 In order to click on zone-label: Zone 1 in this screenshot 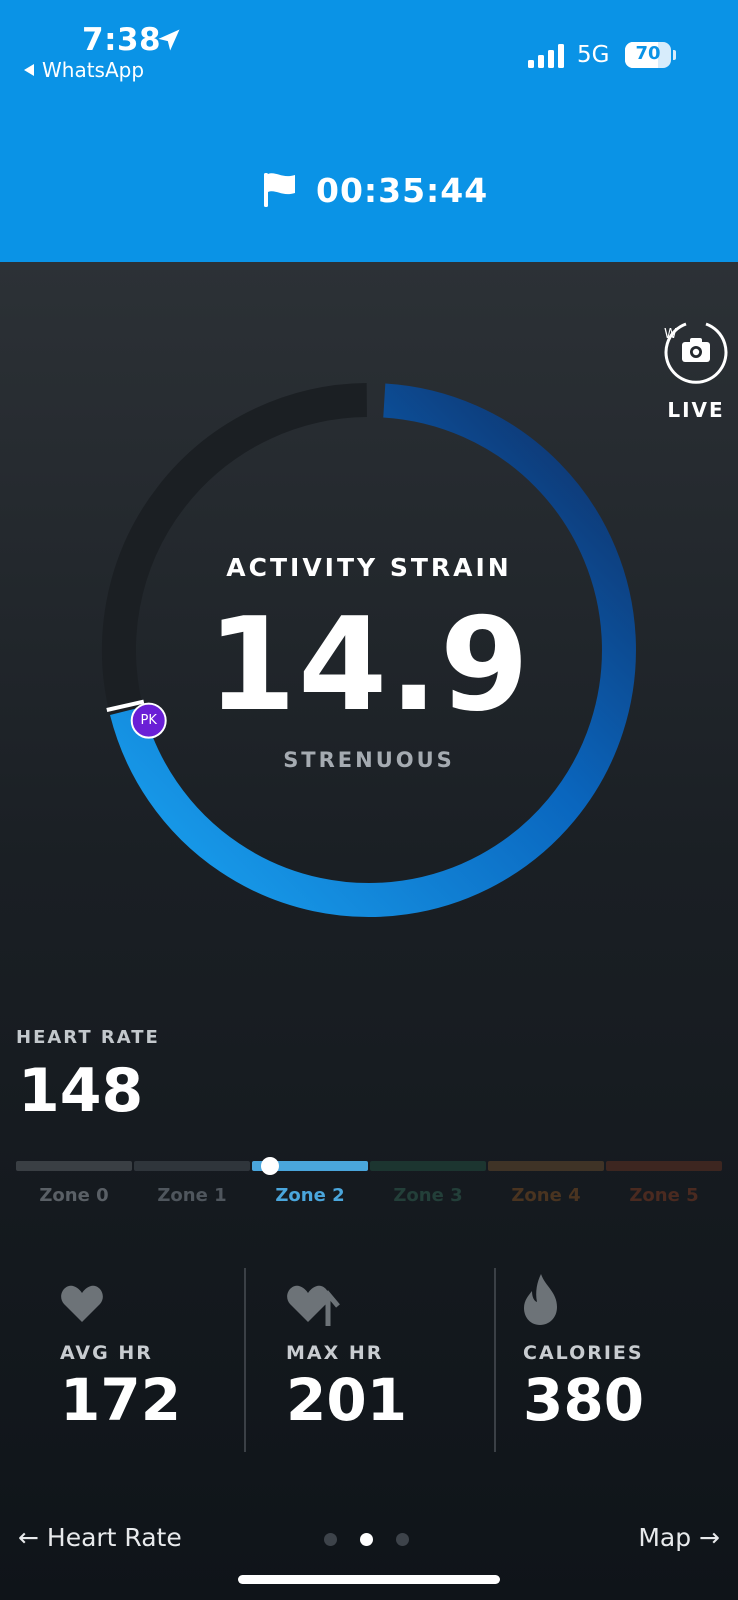, I will do `click(192, 1195)`.